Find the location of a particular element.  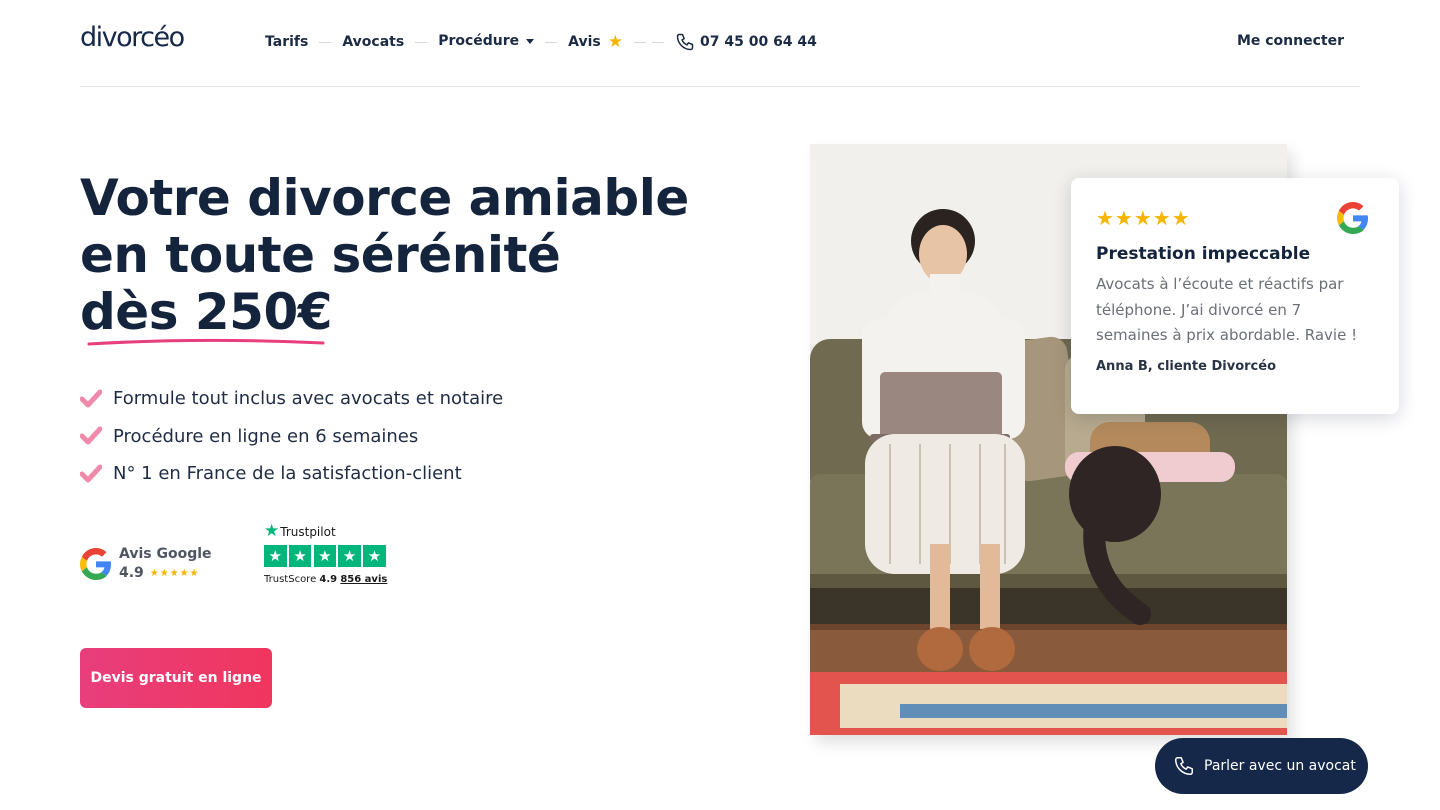

trustpilot-score-value: 4.9 is located at coordinates (328, 579).